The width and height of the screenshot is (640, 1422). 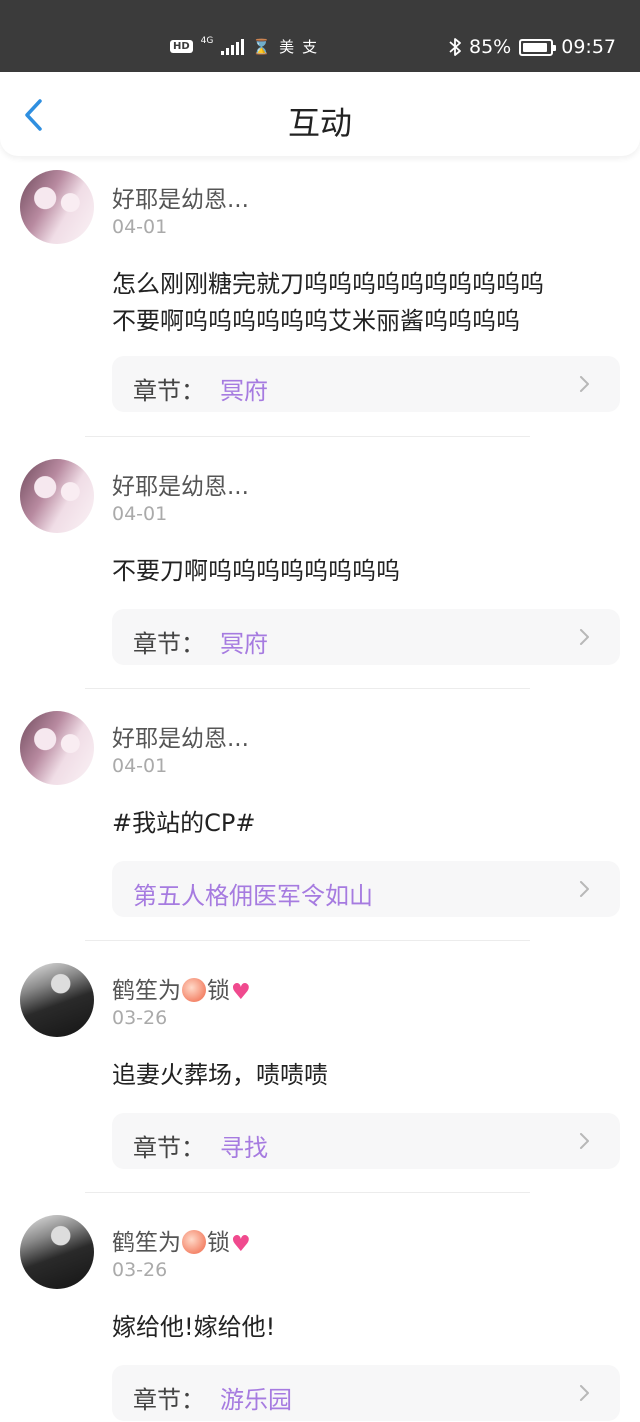 I want to click on comment-text-line: 追妻火葬场，啧啧啧, so click(x=220, y=1075).